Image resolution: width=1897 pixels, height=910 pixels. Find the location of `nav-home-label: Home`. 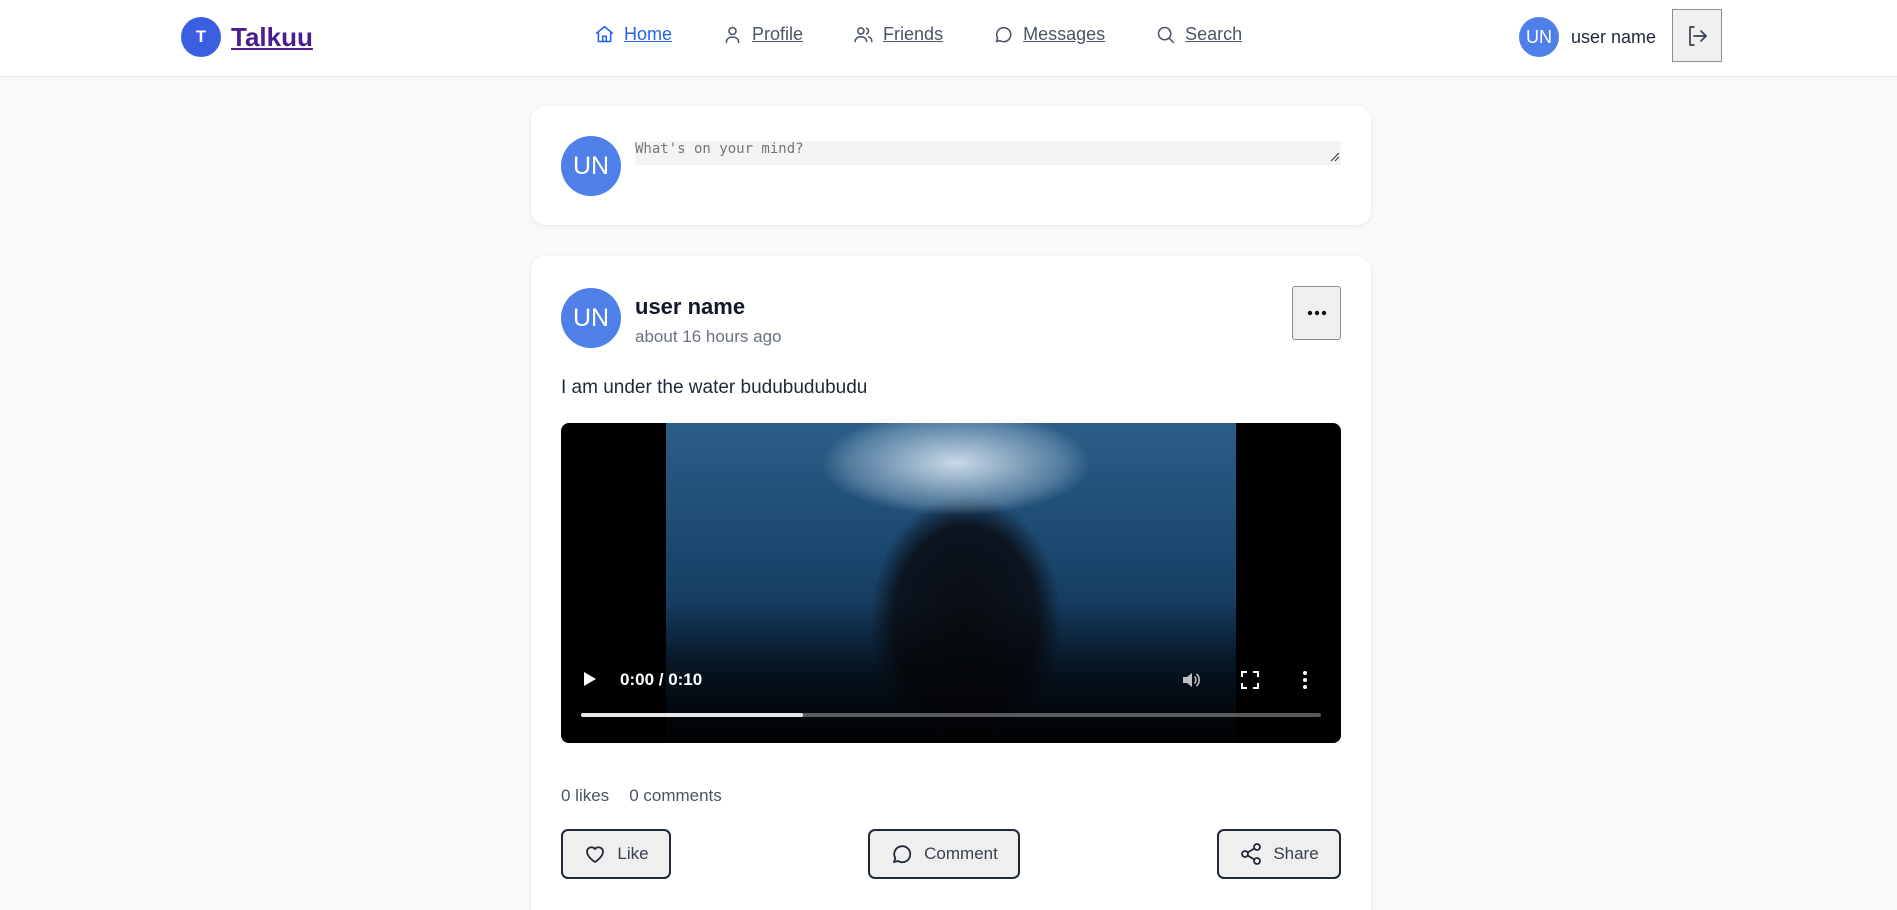

nav-home-label: Home is located at coordinates (648, 34).